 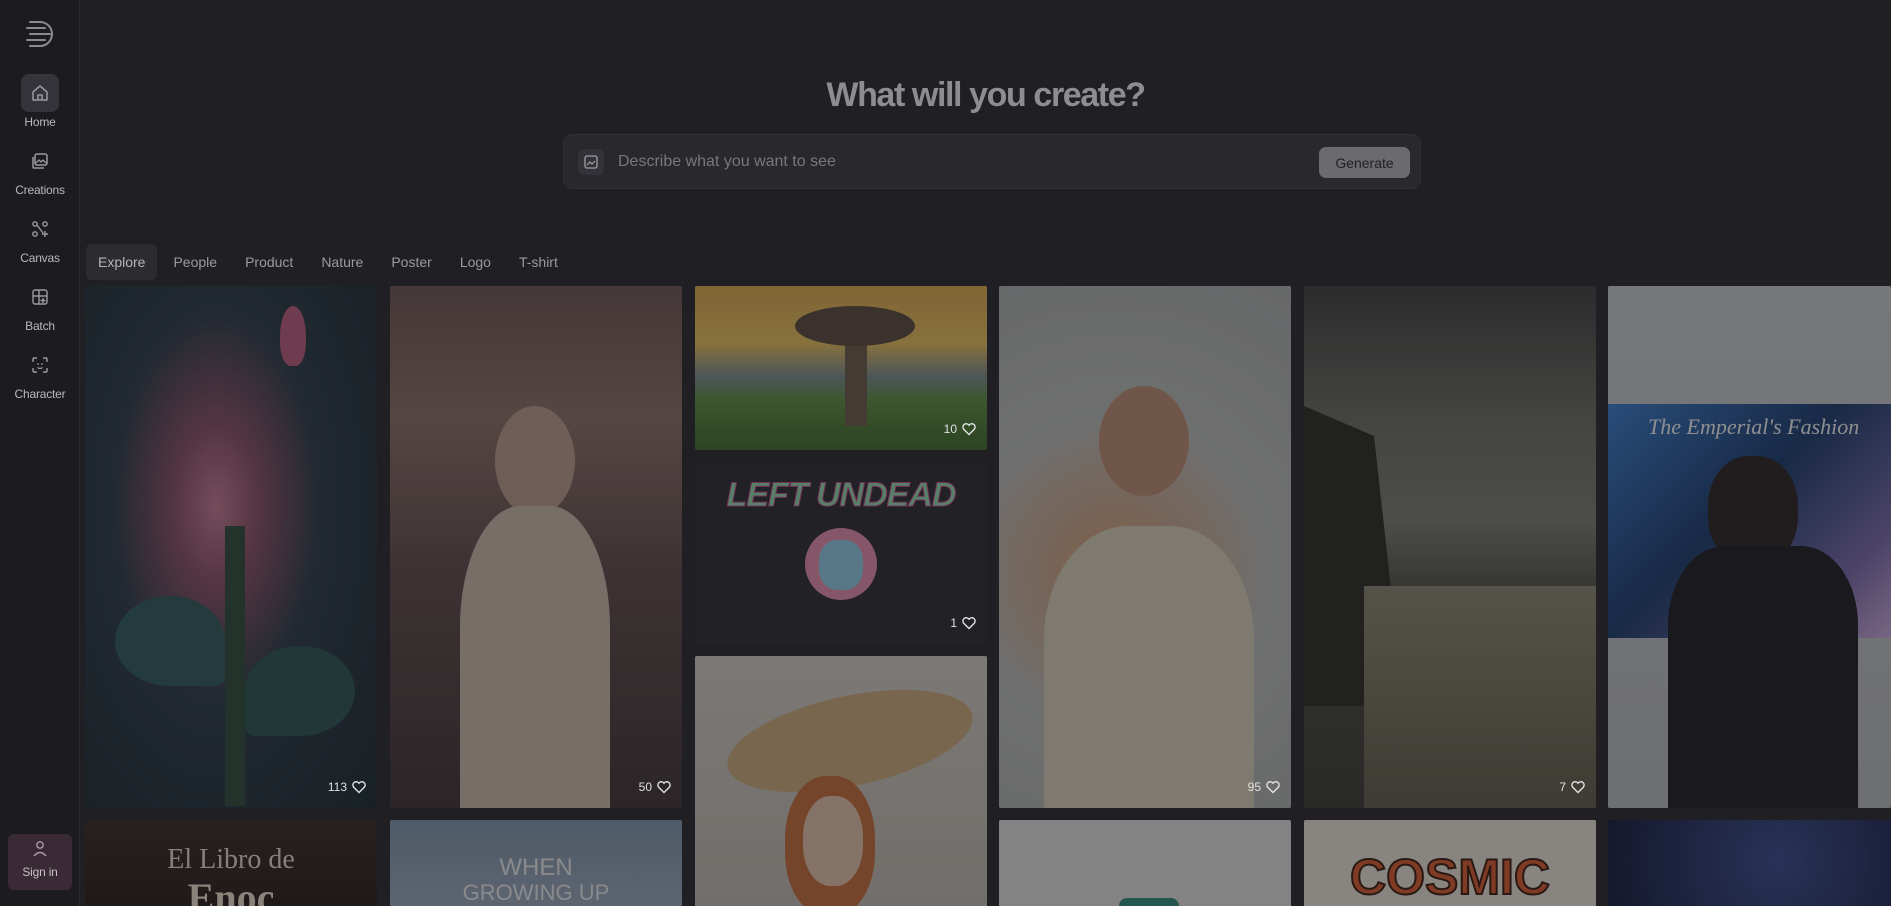 What do you see at coordinates (645, 786) in the screenshot?
I see `like-count-value: 50` at bounding box center [645, 786].